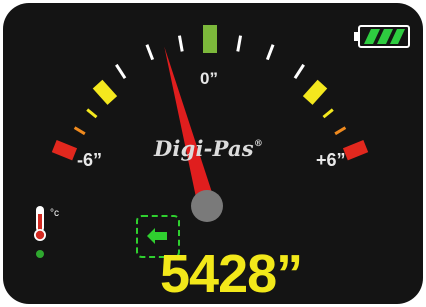  What do you see at coordinates (382, 36) in the screenshot?
I see `battery-icon` at bounding box center [382, 36].